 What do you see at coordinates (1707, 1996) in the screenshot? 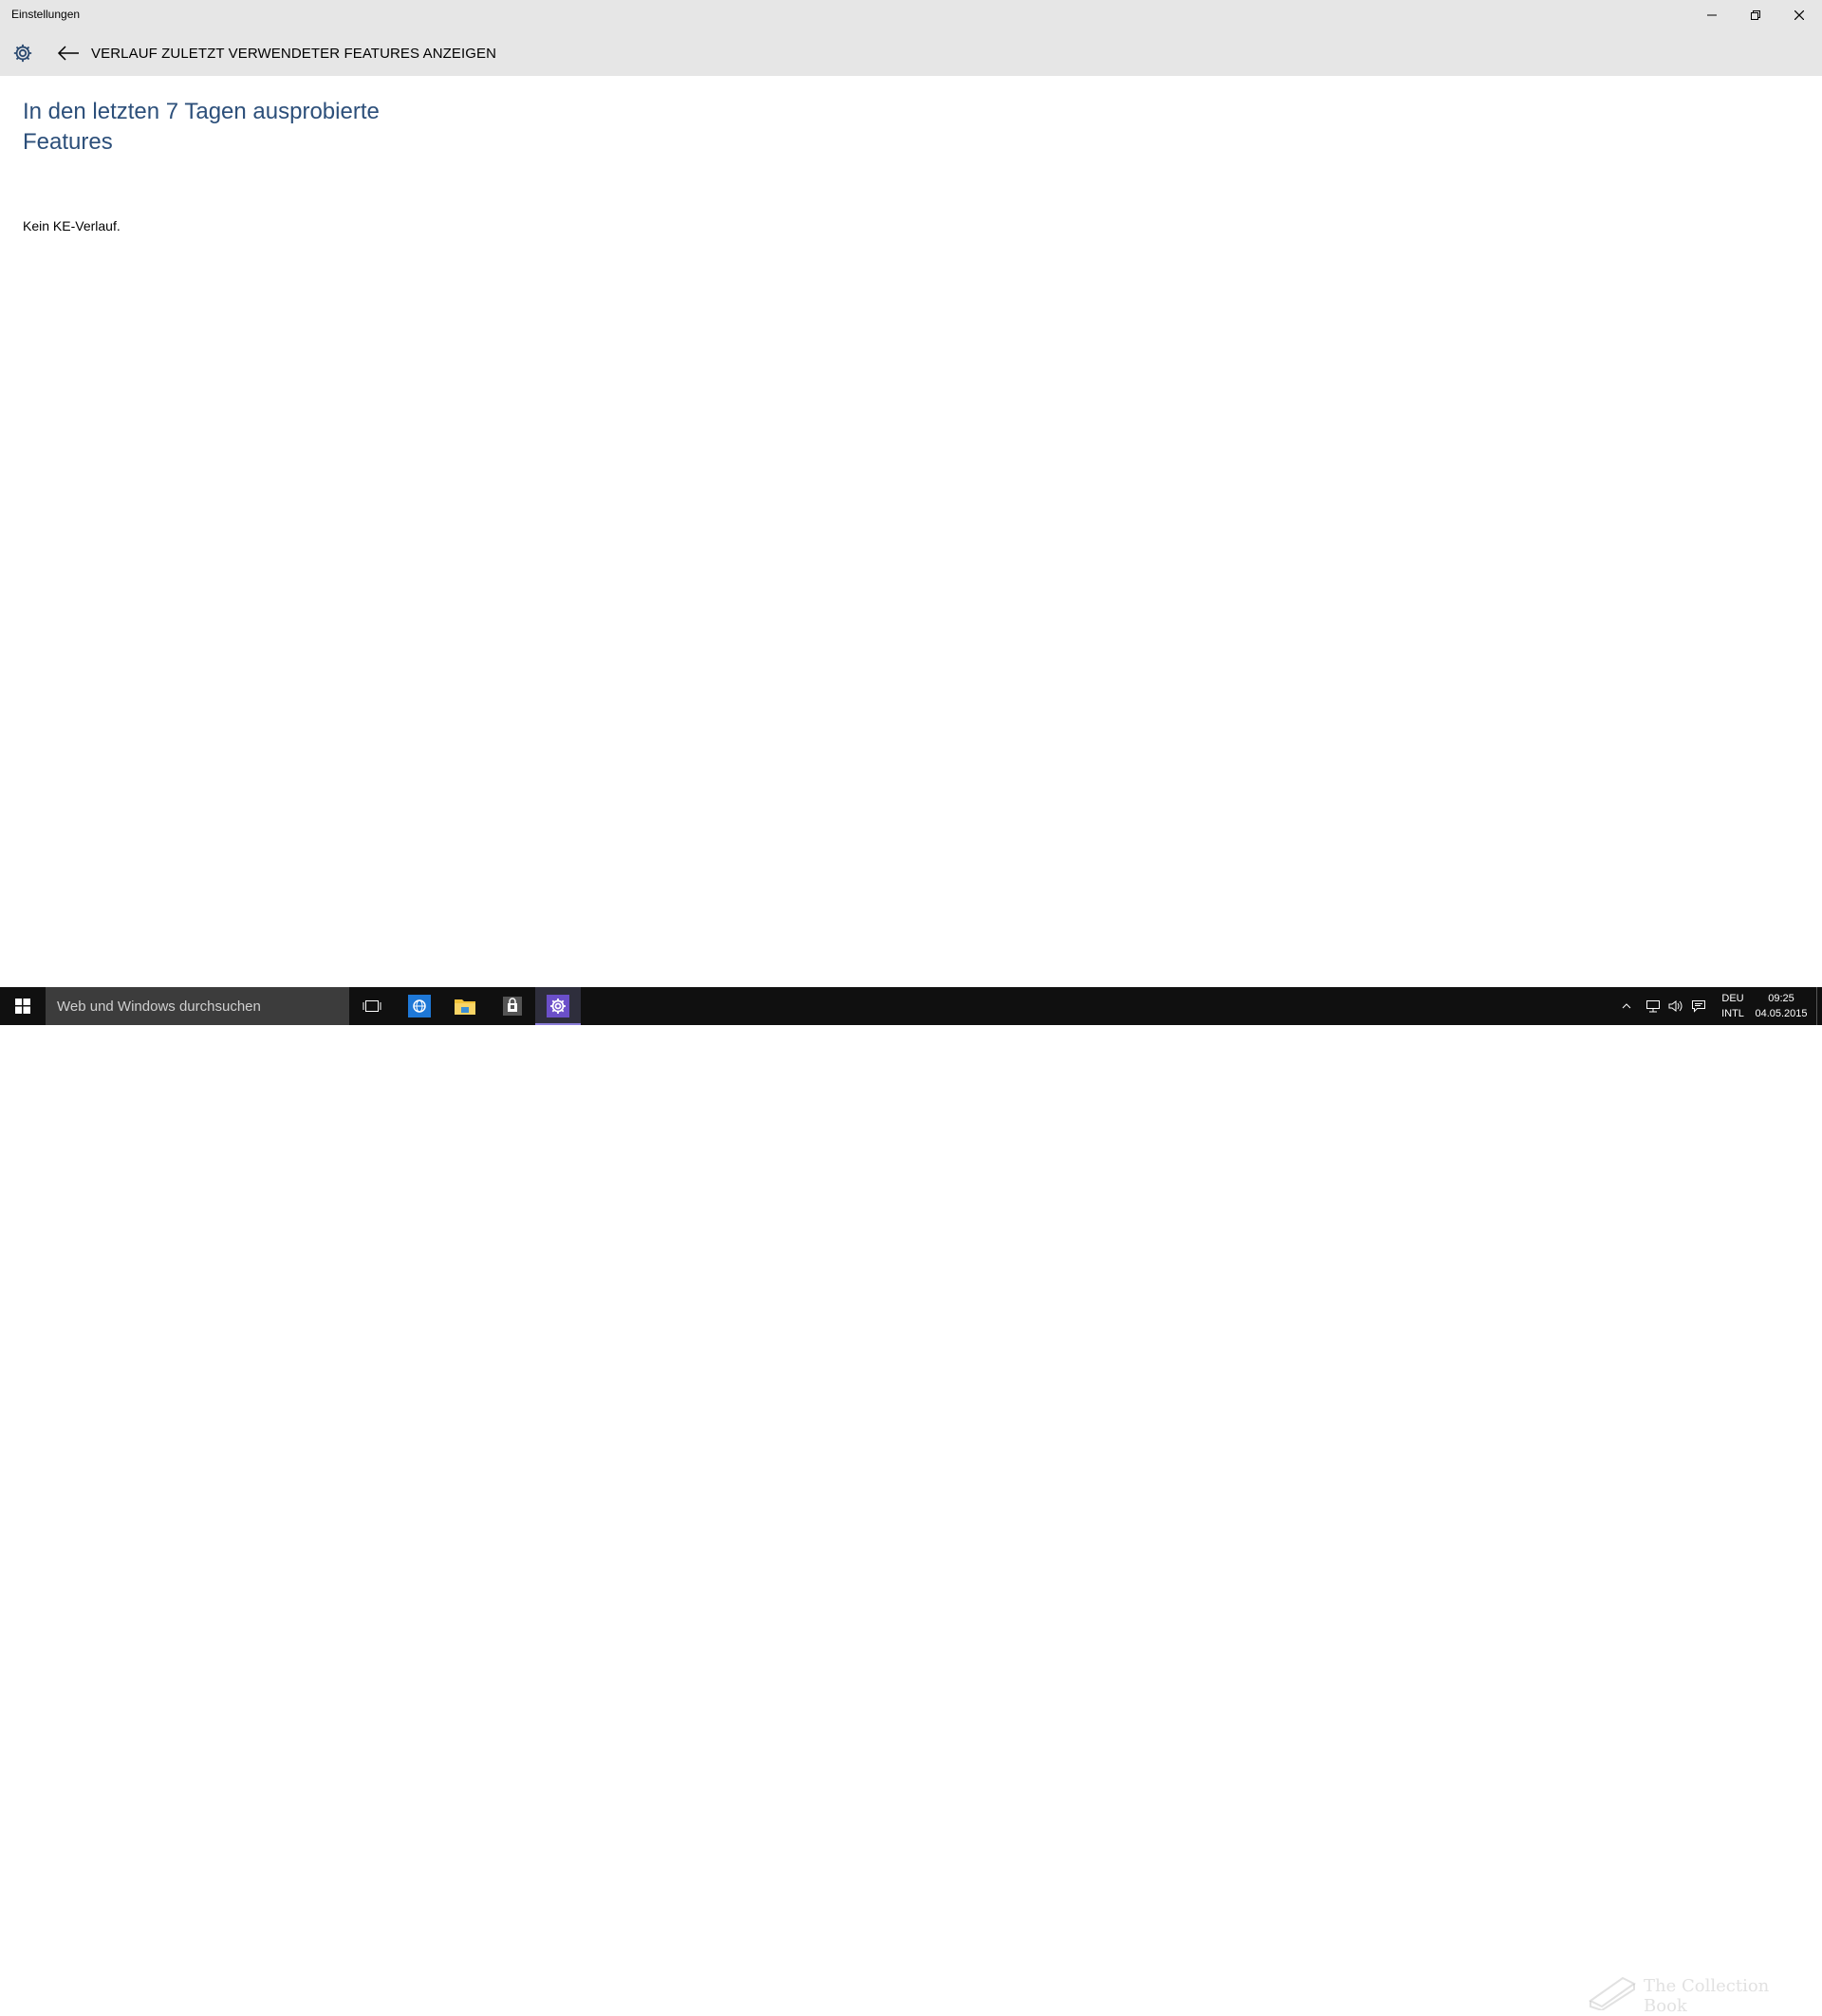
I see `watermark-text: The Collection Book` at bounding box center [1707, 1996].